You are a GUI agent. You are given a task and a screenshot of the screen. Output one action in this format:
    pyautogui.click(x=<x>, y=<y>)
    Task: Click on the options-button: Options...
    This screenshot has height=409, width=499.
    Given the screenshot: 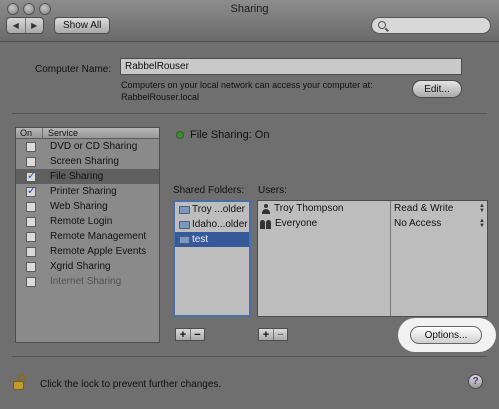 What is the action you would take?
    pyautogui.click(x=446, y=335)
    